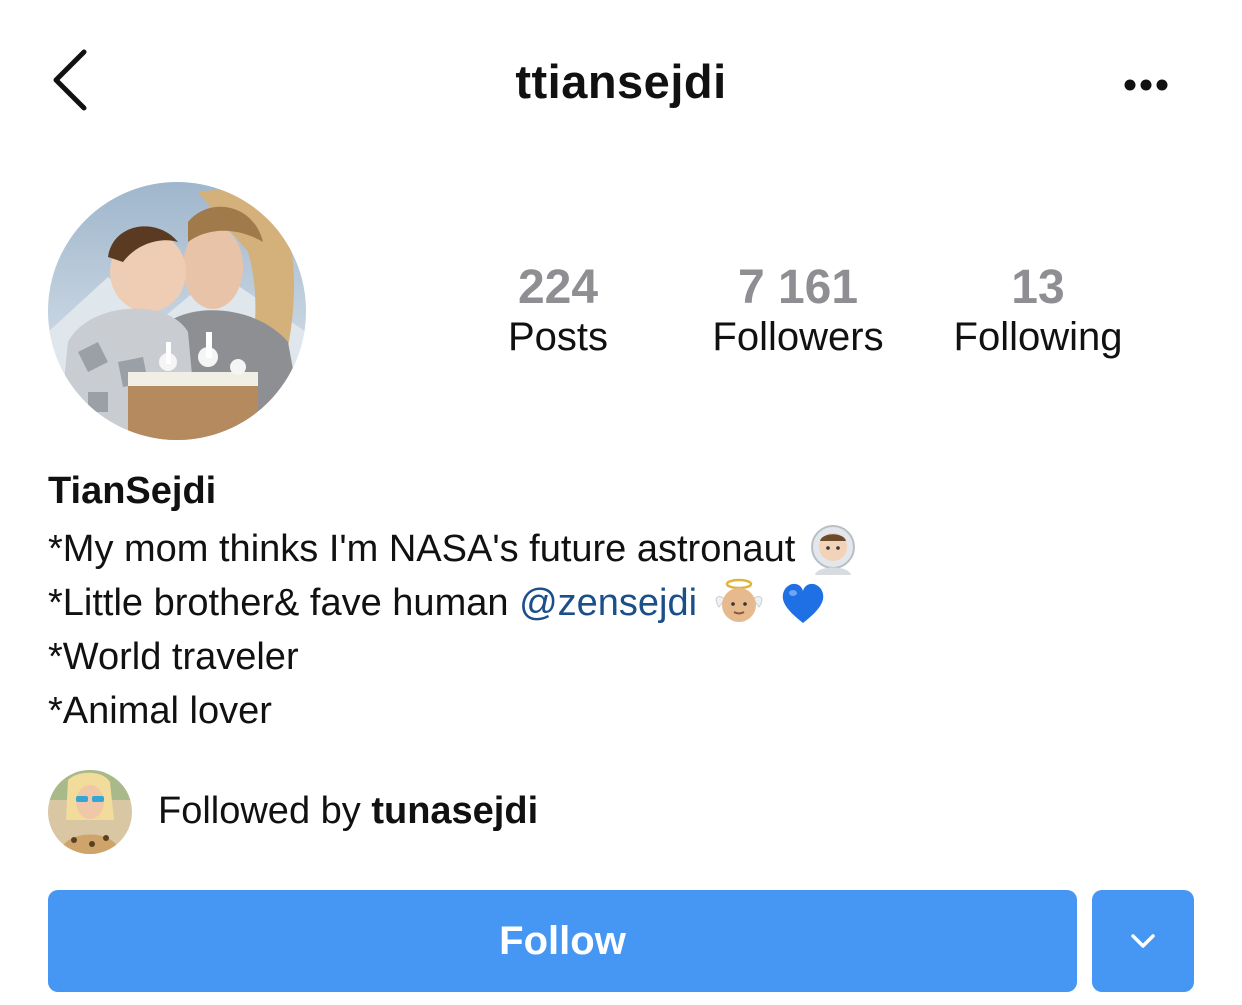 The width and height of the screenshot is (1242, 1005). I want to click on following-stat: 13 Following, so click(1038, 310).